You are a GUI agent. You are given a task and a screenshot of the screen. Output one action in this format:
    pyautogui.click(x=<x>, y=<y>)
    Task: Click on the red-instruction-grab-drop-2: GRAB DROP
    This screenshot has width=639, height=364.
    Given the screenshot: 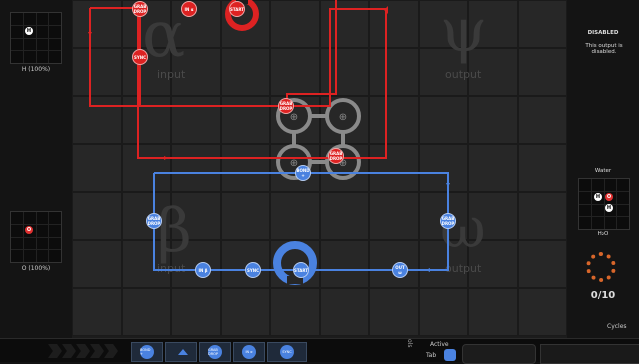 What is the action you would take?
    pyautogui.click(x=286, y=106)
    